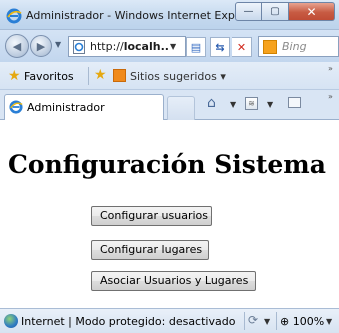 Image resolution: width=339 pixels, height=333 pixels. What do you see at coordinates (270, 46) in the screenshot?
I see `bing-icon` at bounding box center [270, 46].